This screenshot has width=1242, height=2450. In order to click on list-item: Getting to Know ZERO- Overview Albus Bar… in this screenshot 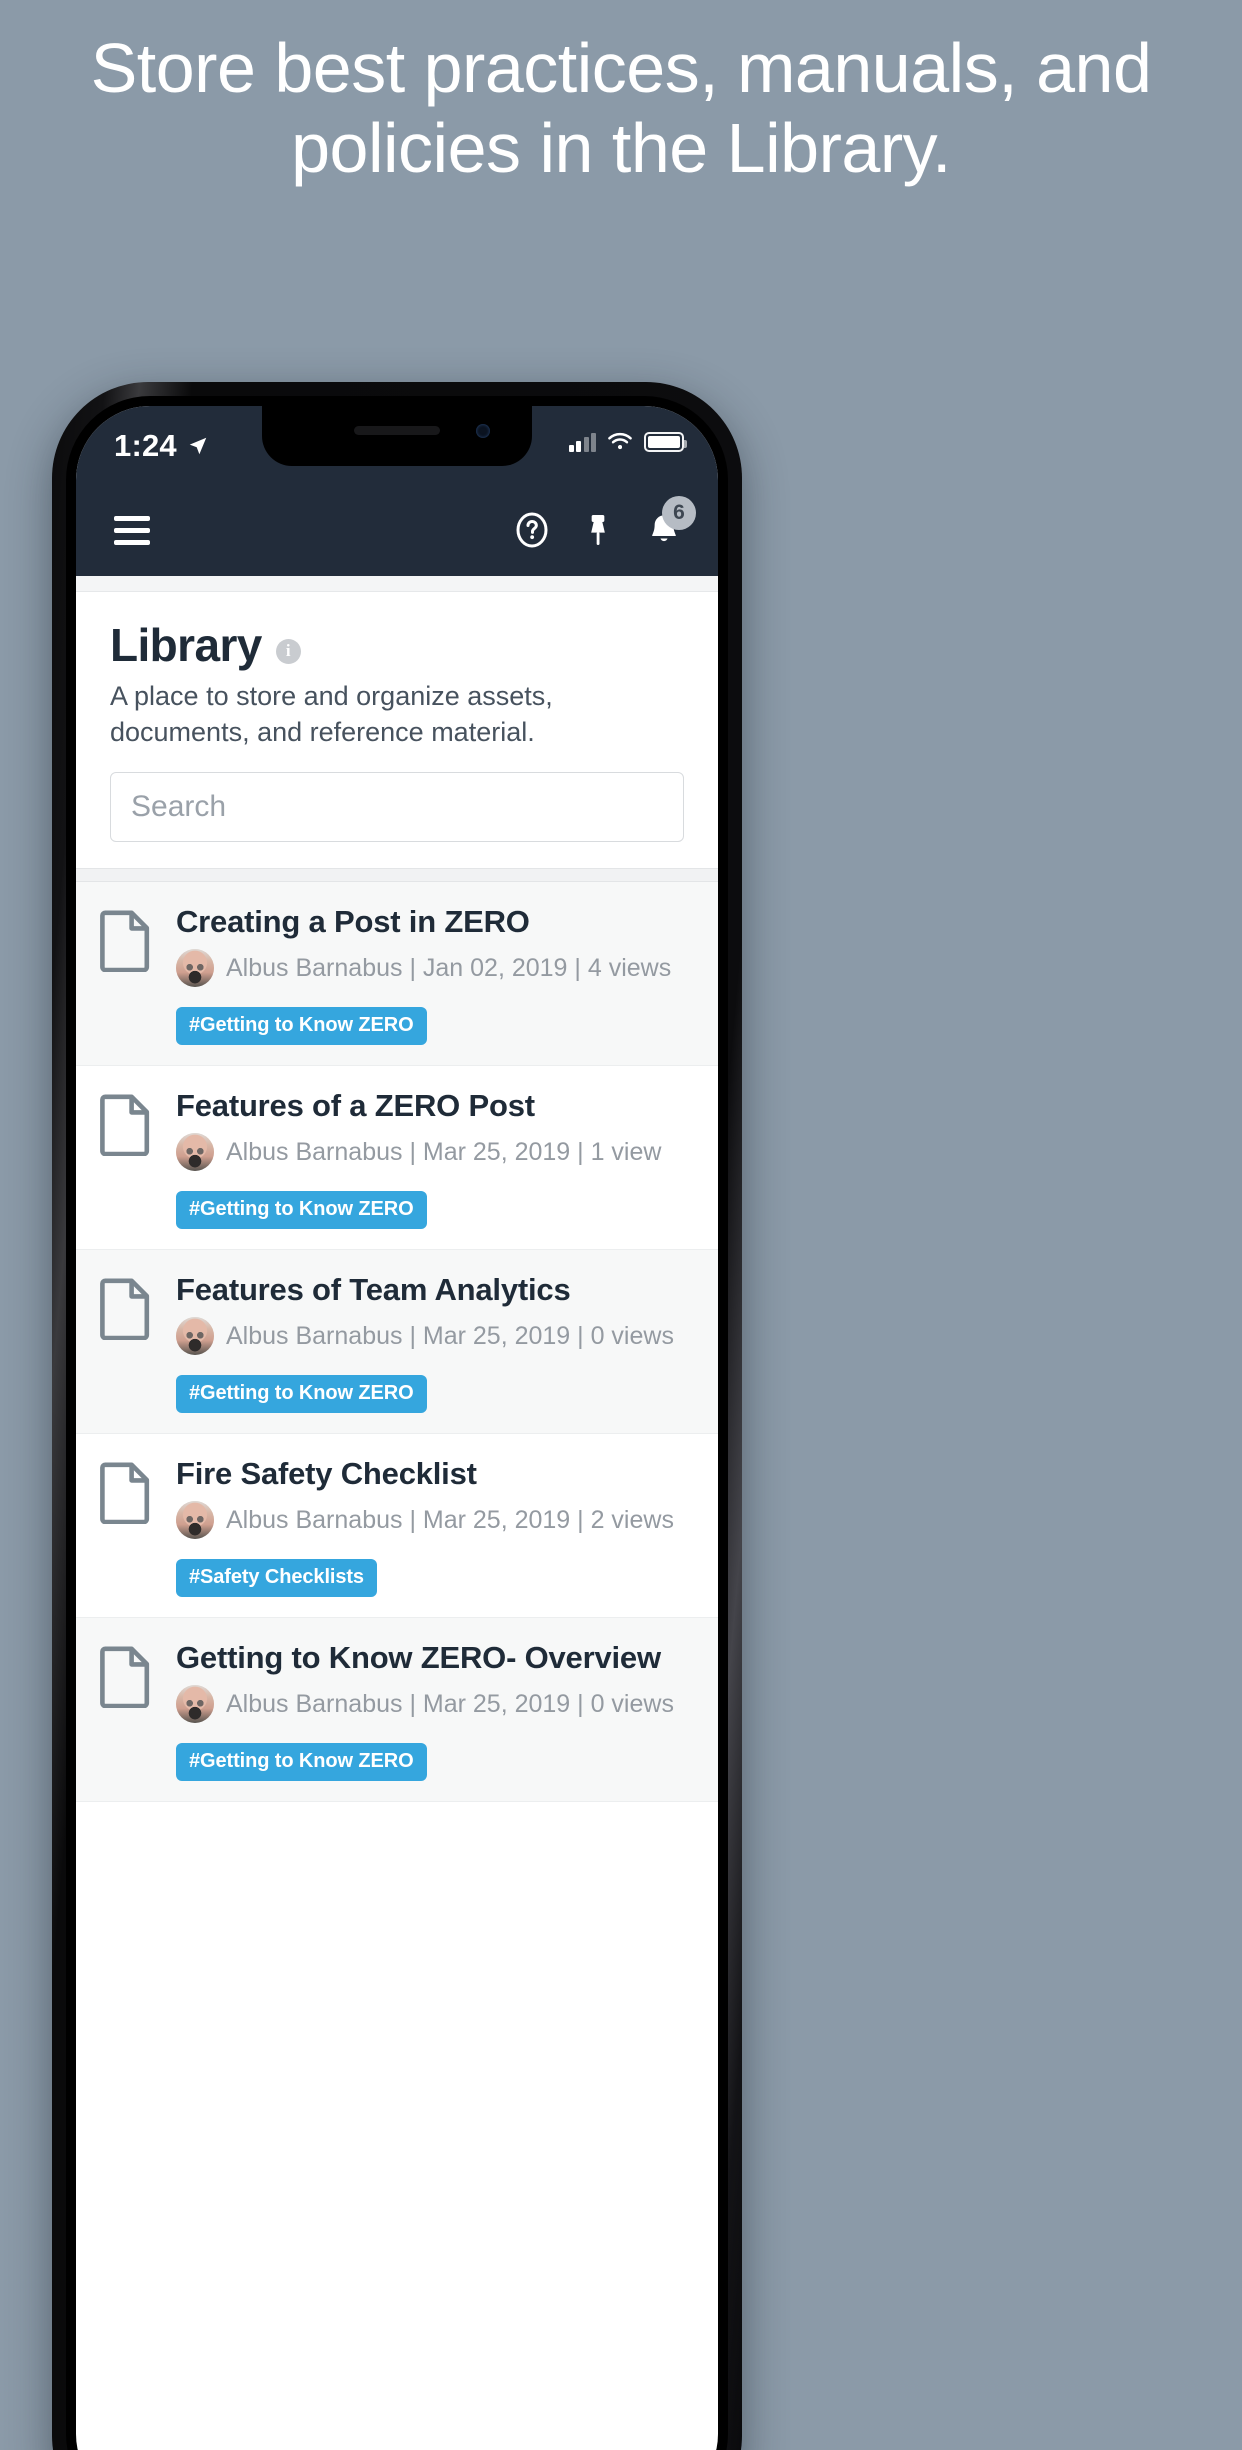, I will do `click(397, 1710)`.